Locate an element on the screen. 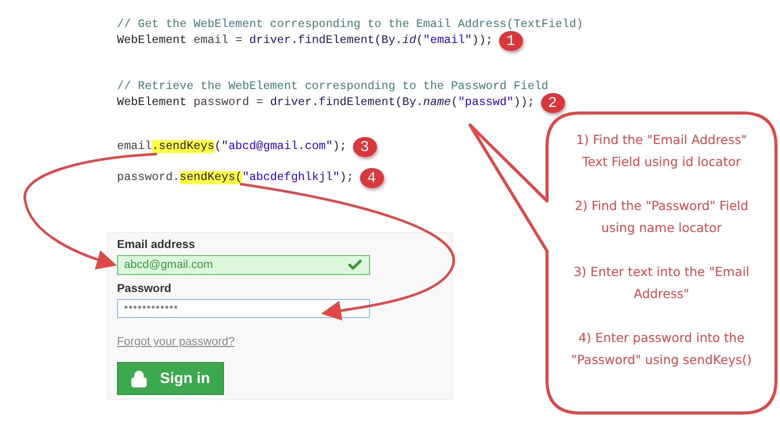 This screenshot has width=780, height=428. email-field: abcd@gmail.com is located at coordinates (243, 265).